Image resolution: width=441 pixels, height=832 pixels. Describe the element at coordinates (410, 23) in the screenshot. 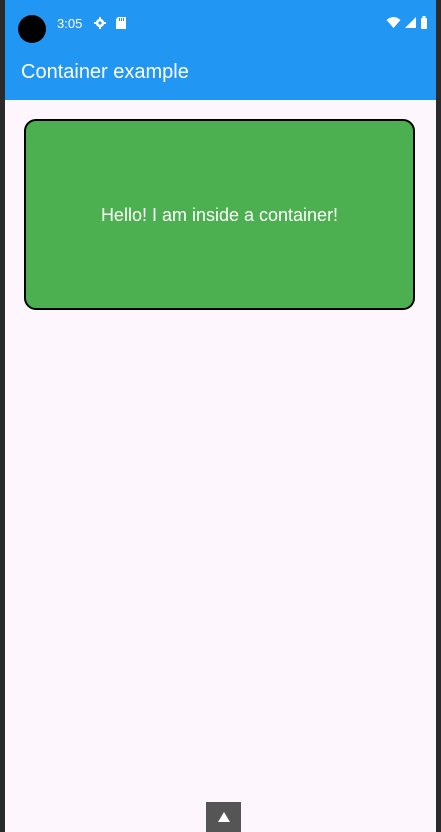

I see `cell-signal-icon` at that location.